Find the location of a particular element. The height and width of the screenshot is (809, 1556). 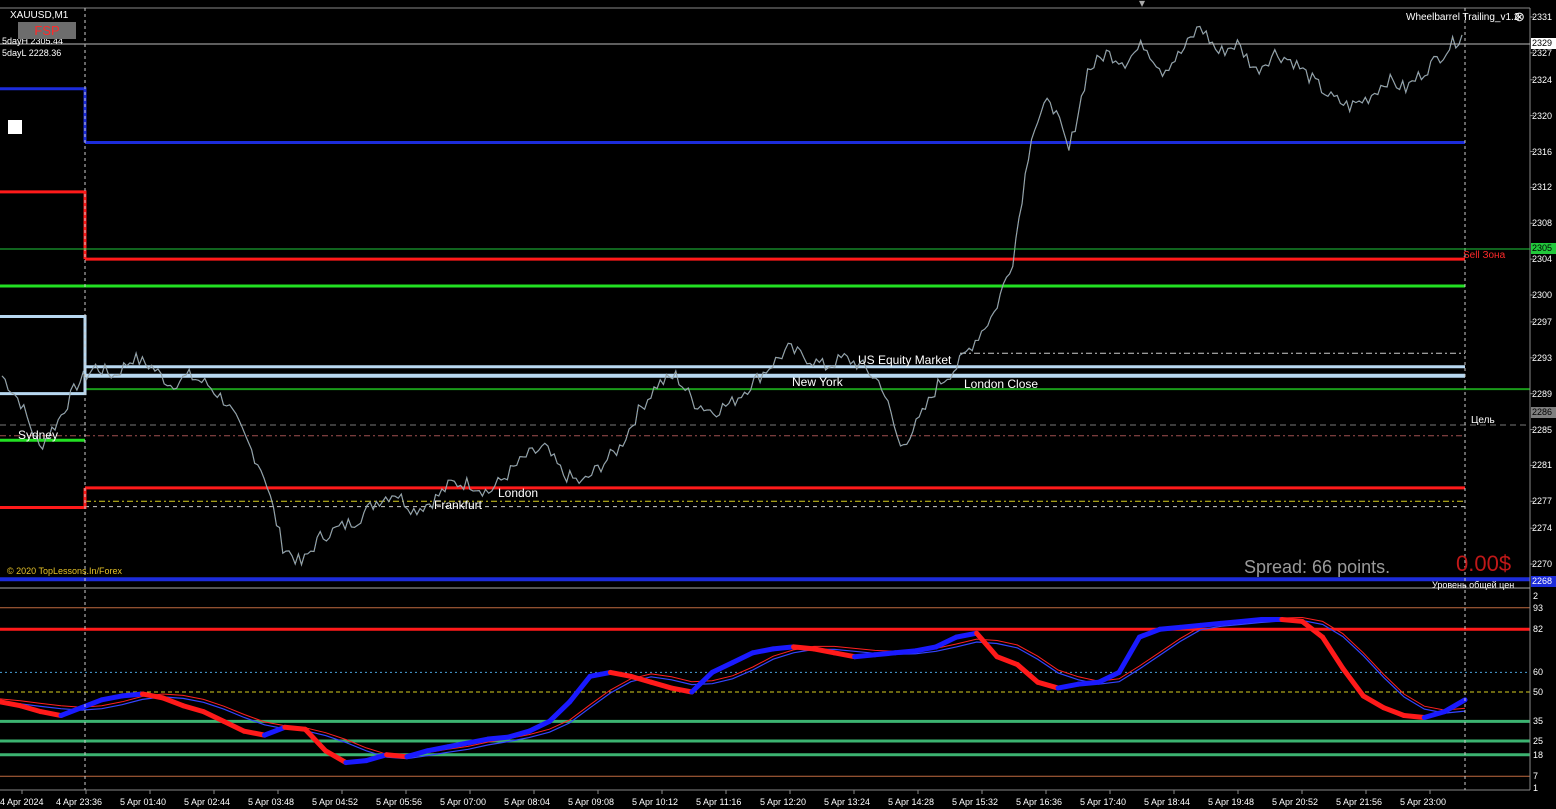

oscillator-tick-label: 18 is located at coordinates (1538, 754).